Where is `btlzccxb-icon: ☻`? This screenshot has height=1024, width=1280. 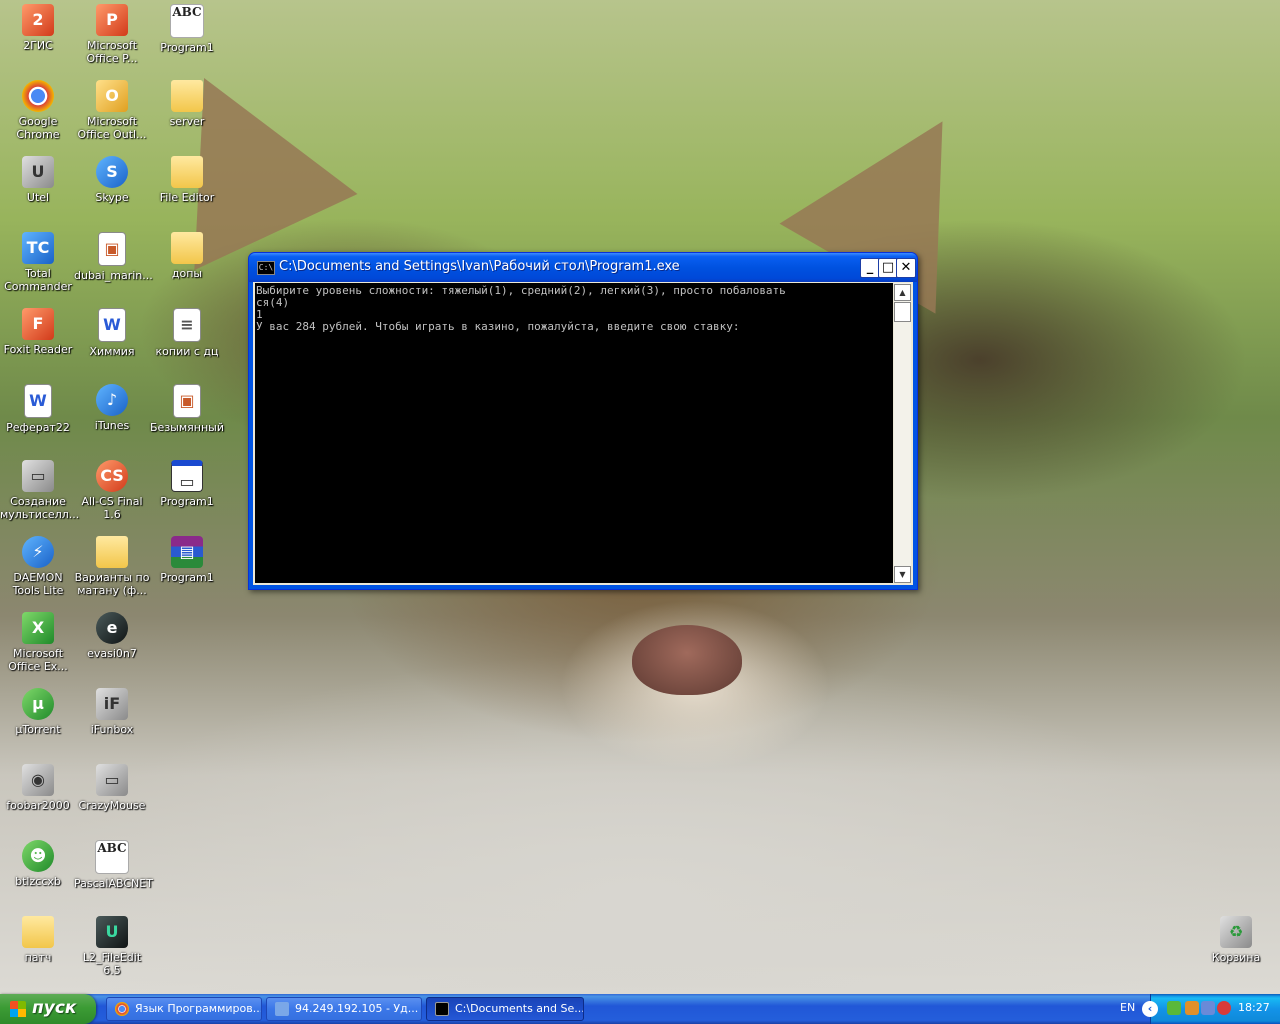
btlzccxb-icon: ☻ is located at coordinates (38, 856).